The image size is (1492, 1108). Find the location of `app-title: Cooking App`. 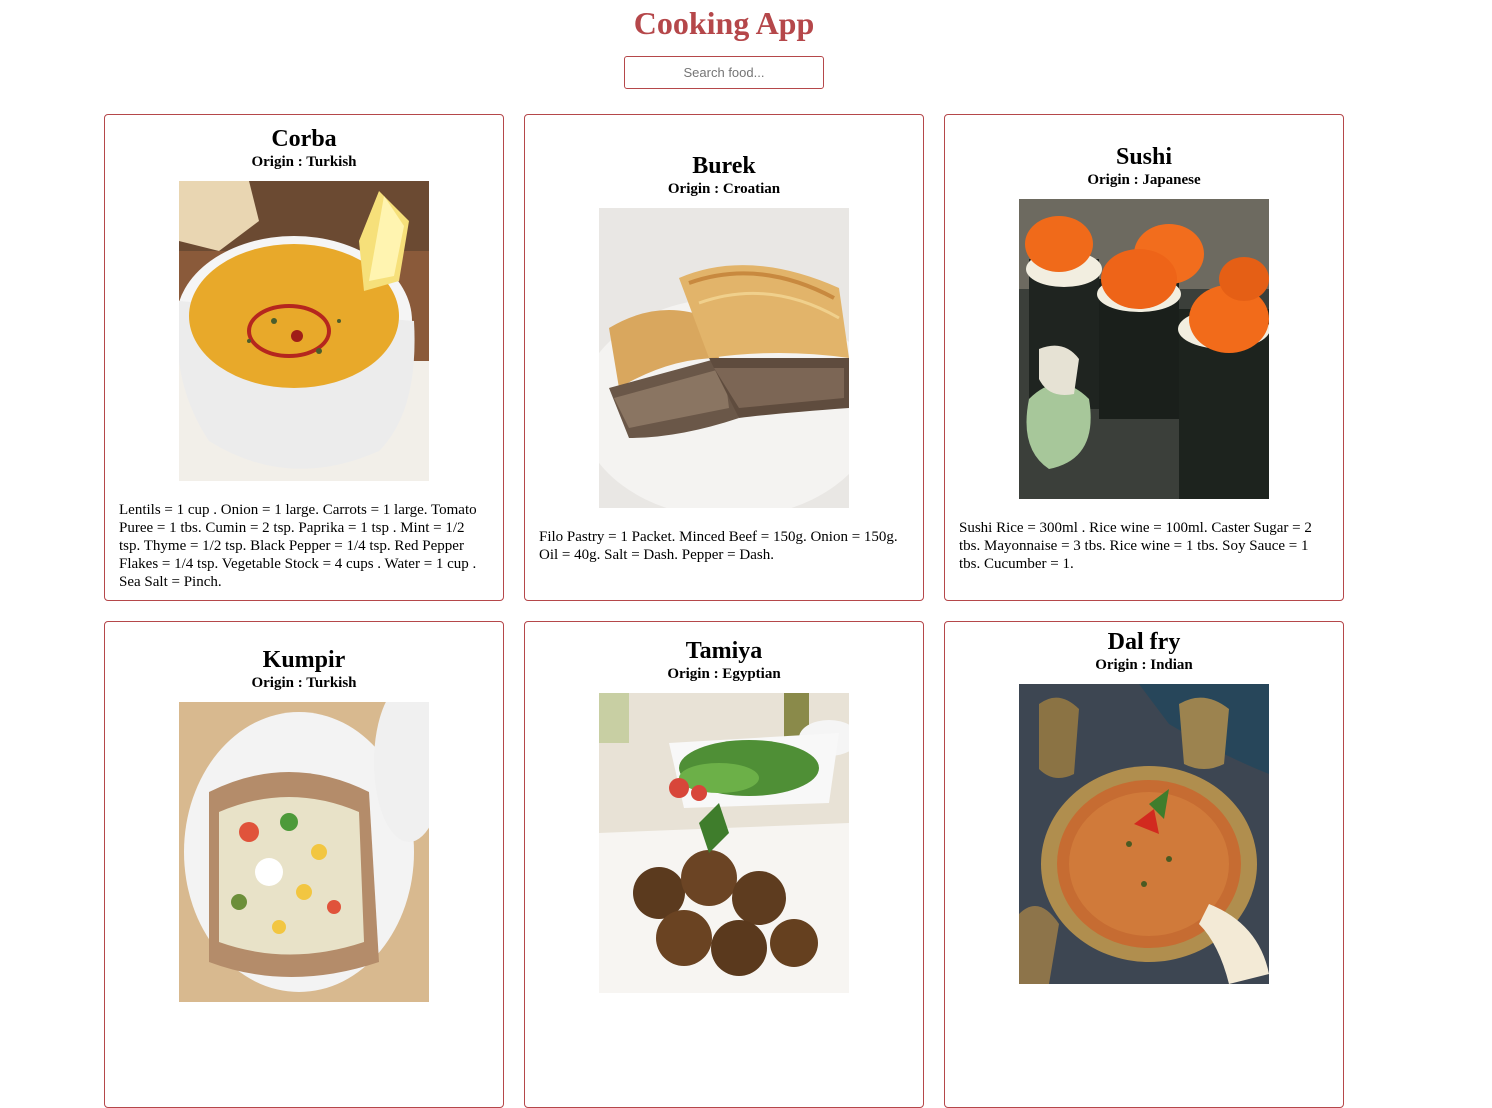

app-title: Cooking App is located at coordinates (724, 23).